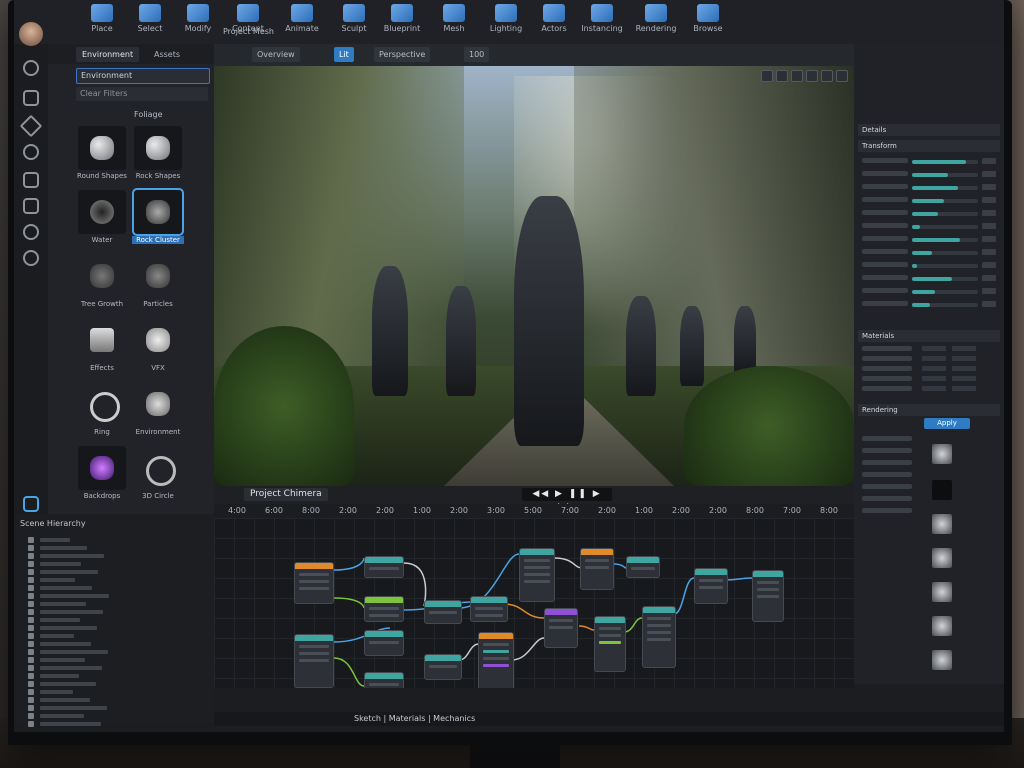  I want to click on lock-icon, so click(812, 76).